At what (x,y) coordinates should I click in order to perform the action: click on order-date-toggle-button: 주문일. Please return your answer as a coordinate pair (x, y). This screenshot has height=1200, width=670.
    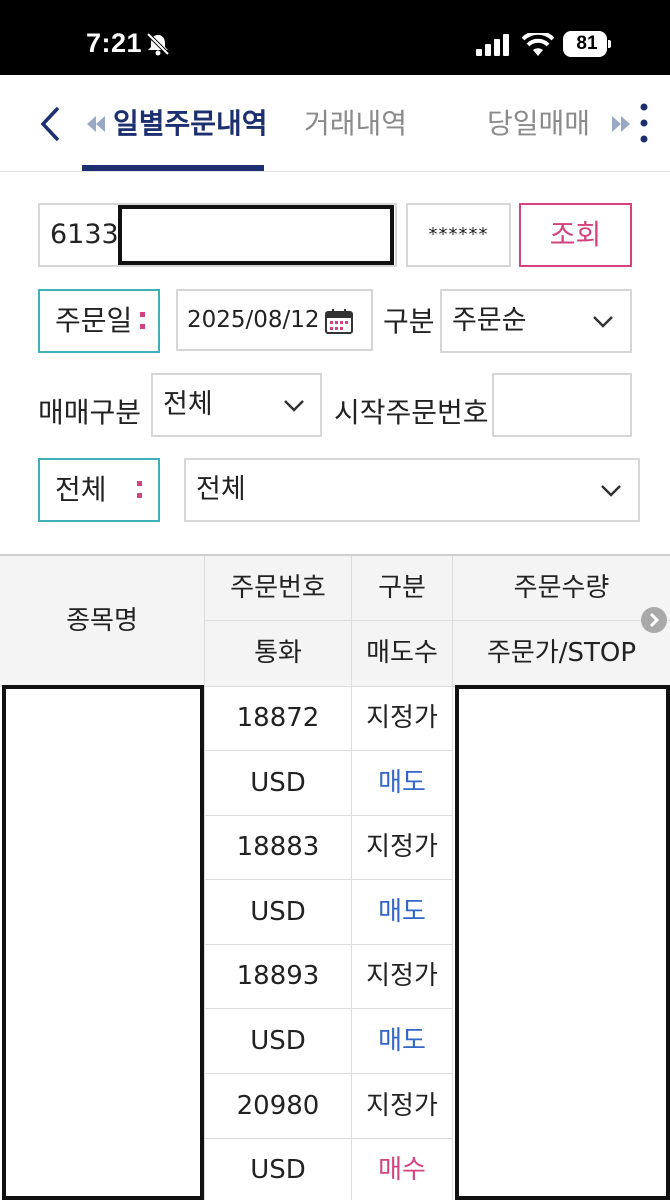
    Looking at the image, I should click on (99, 321).